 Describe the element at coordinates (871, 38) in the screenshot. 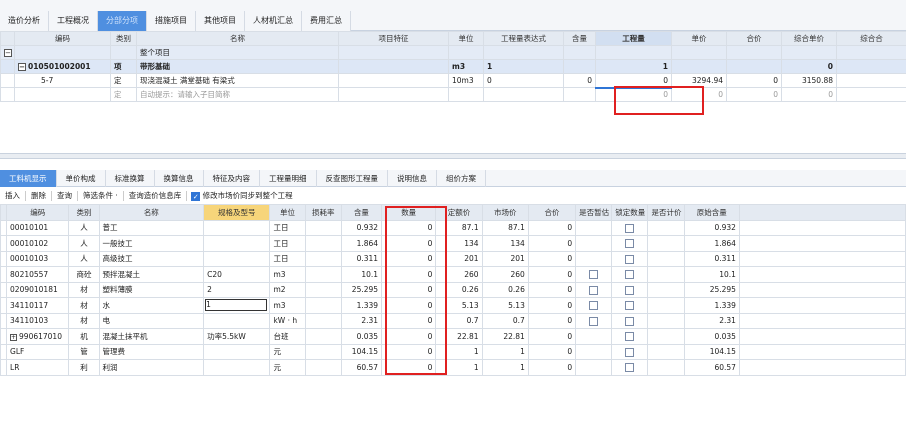

I see `upper-col-header-11: 综合合` at that location.